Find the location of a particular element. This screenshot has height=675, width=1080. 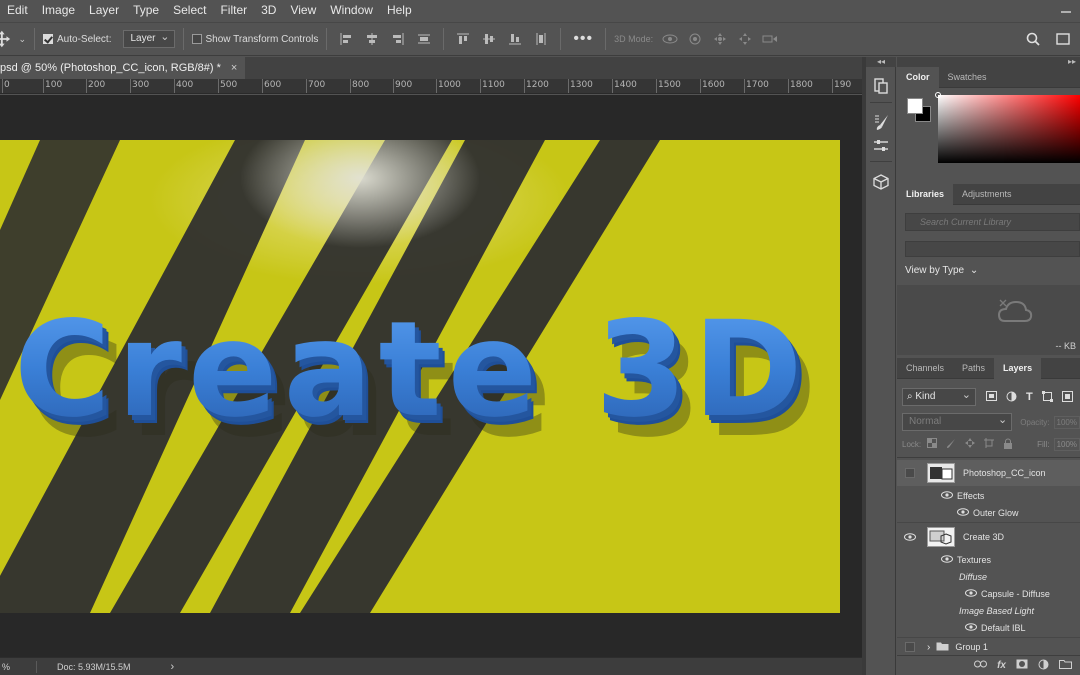

library-select is located at coordinates (992, 249).